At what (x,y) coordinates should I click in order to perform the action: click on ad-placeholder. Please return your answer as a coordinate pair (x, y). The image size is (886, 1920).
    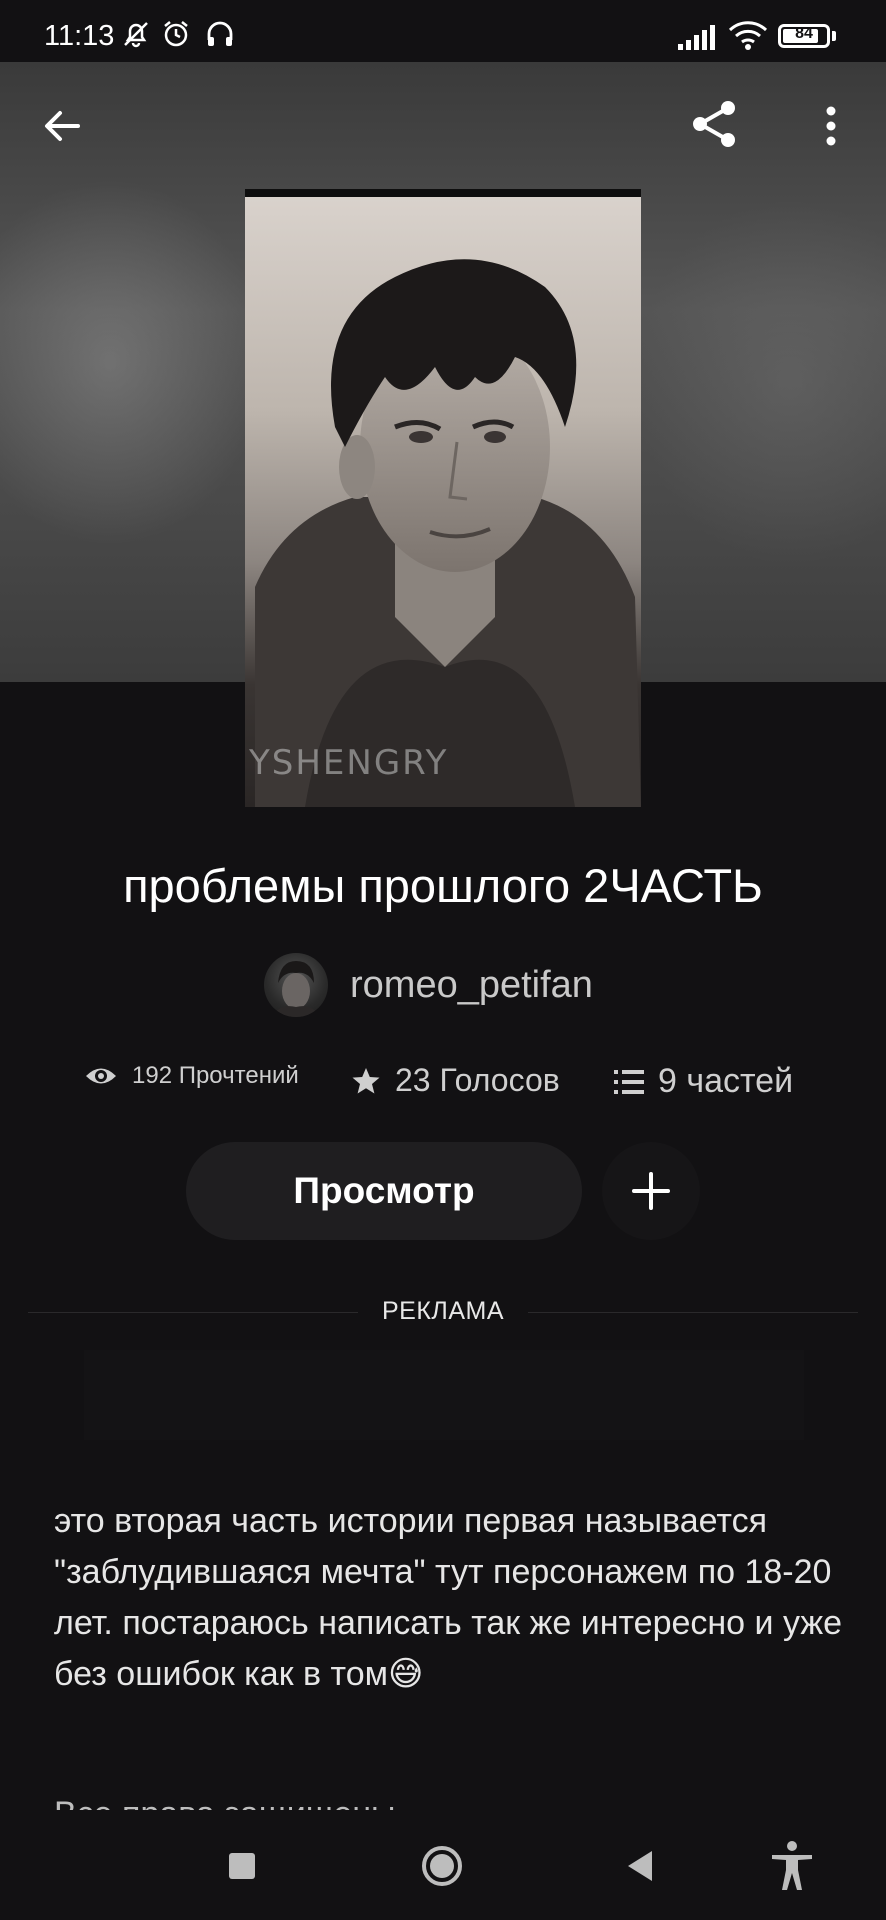
    Looking at the image, I should click on (444, 1395).